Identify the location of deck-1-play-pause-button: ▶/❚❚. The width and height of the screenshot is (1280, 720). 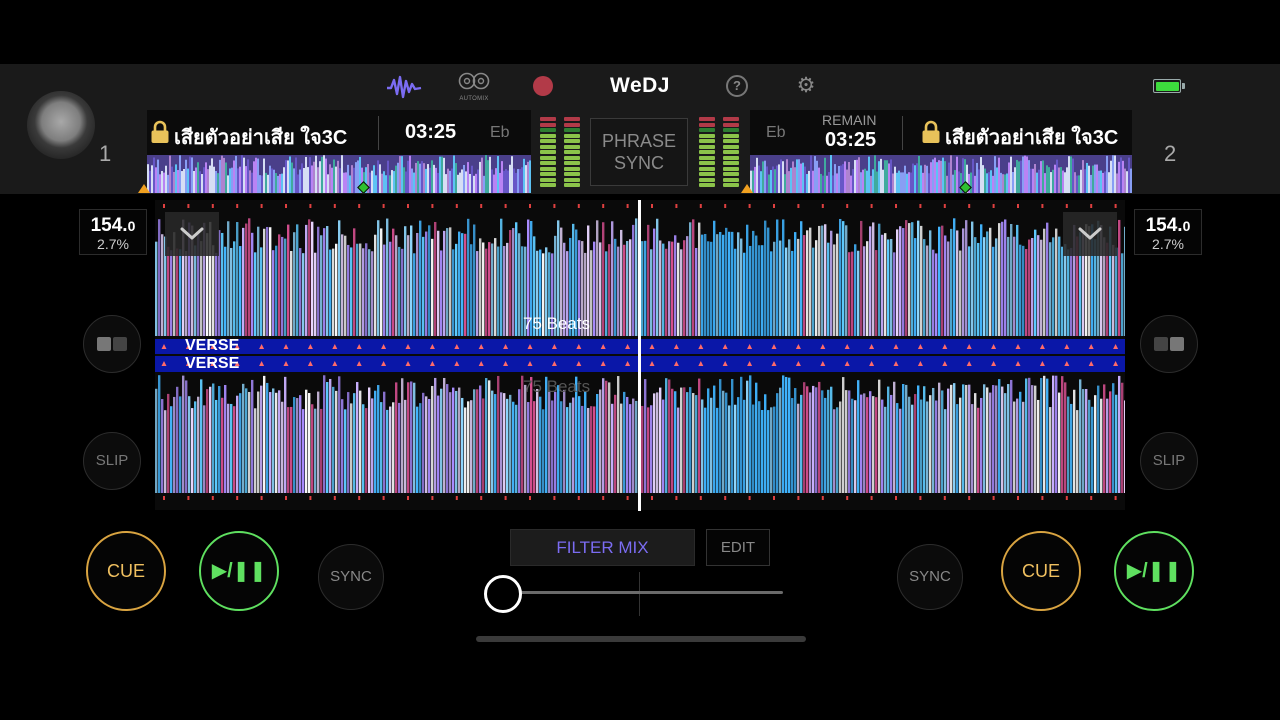
(239, 571).